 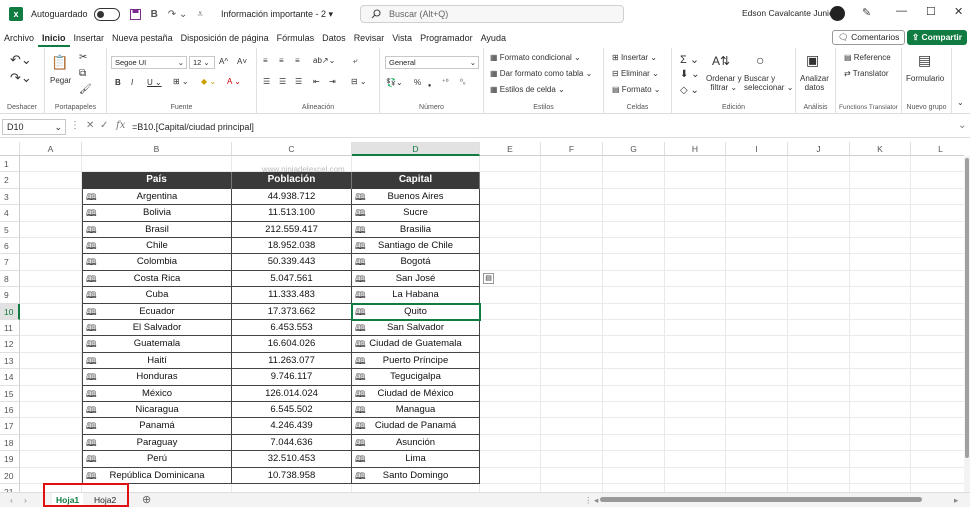 I want to click on format-as-table-button: ▦ Dar formato como tabla ⌄, so click(x=541, y=73).